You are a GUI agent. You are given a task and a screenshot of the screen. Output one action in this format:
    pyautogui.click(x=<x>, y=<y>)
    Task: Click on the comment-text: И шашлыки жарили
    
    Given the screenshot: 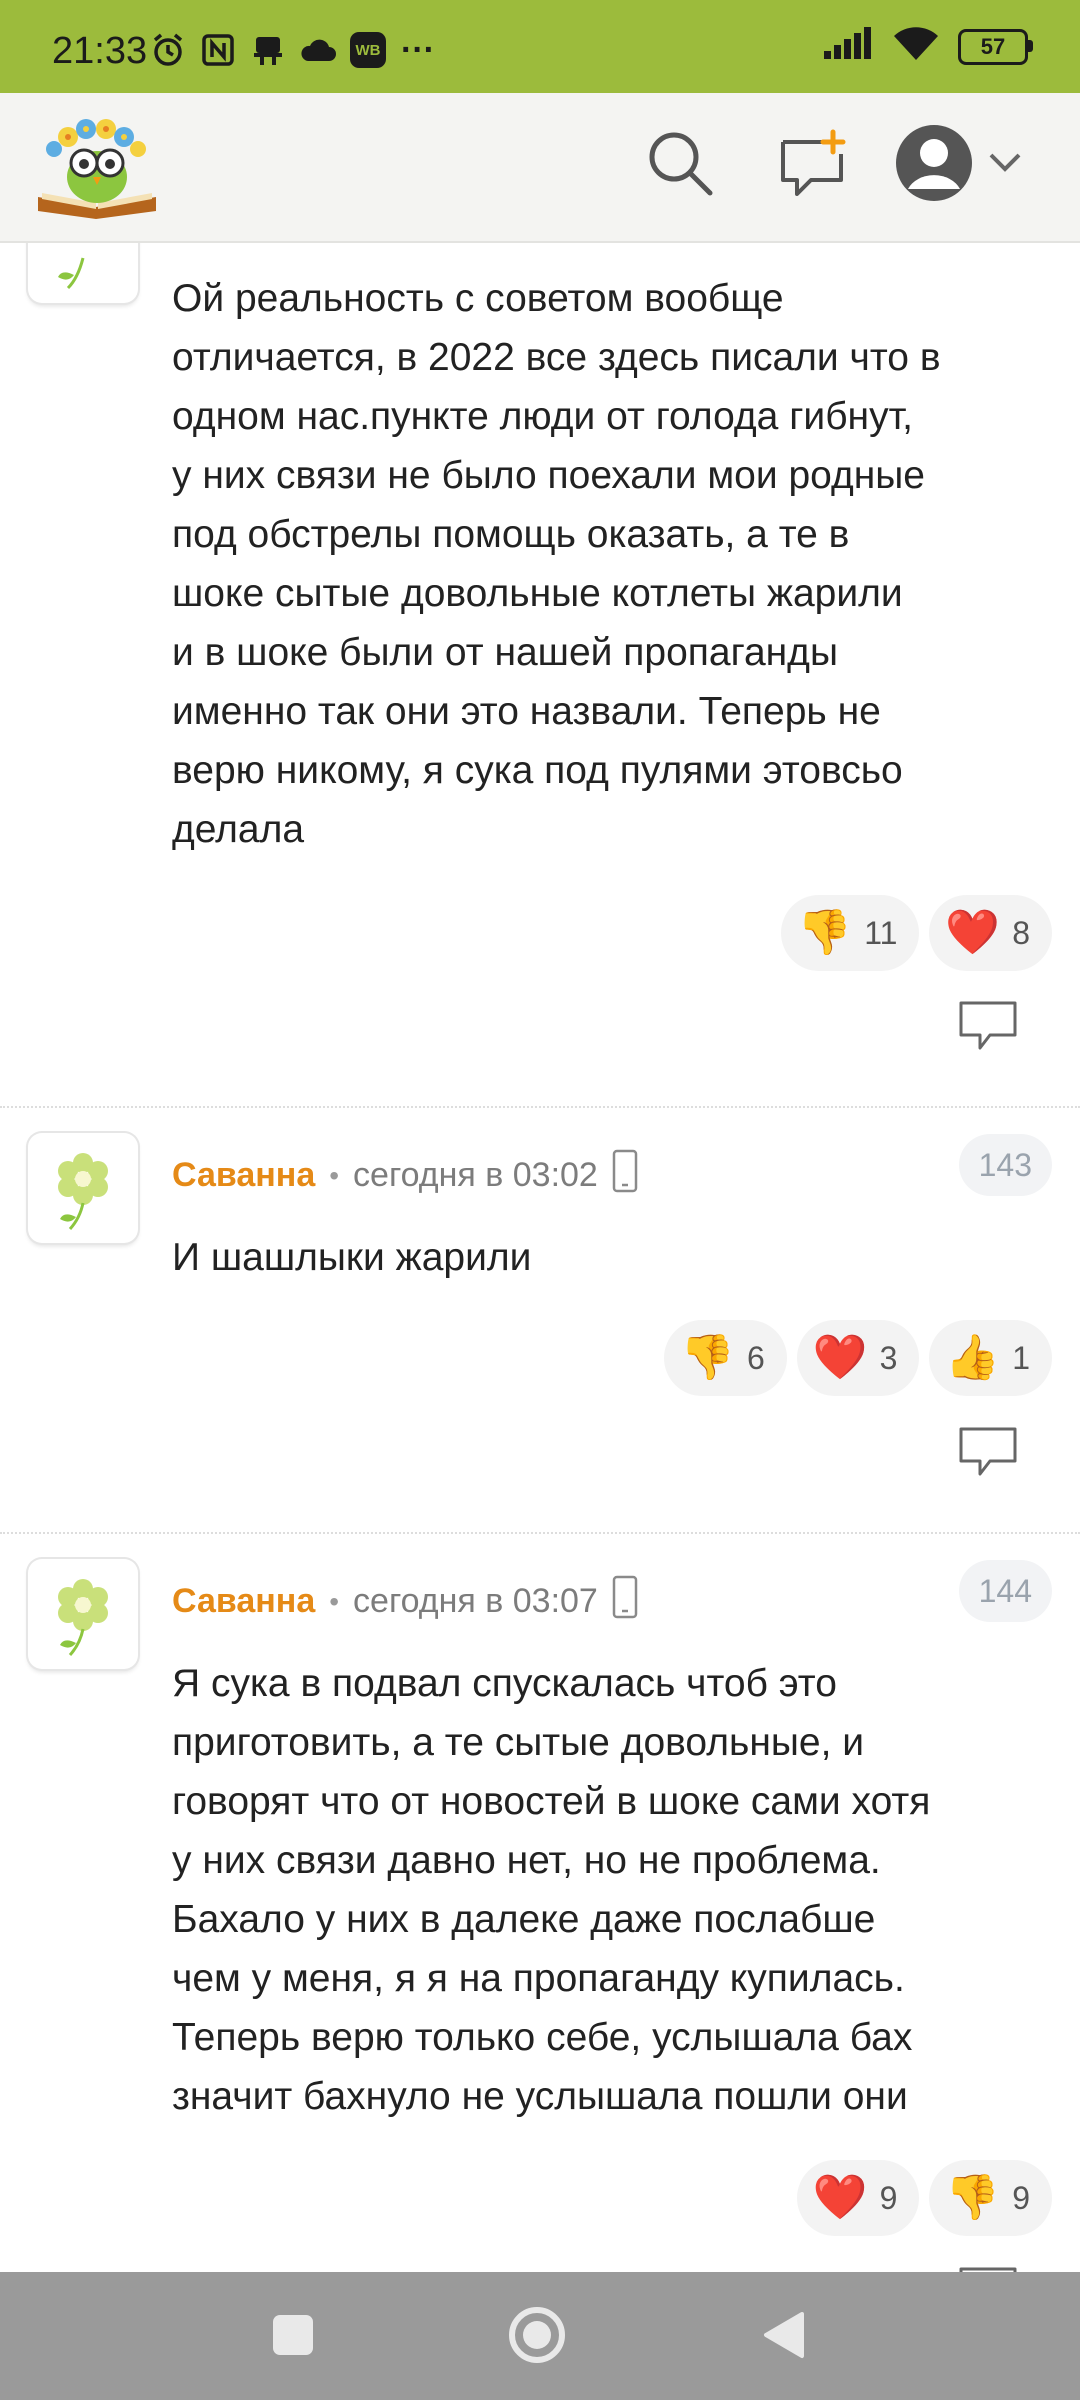 What is the action you would take?
    pyautogui.click(x=352, y=1257)
    